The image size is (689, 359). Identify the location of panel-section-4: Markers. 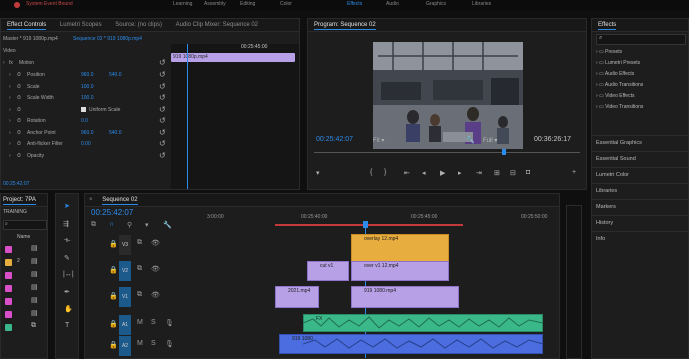
(640, 207).